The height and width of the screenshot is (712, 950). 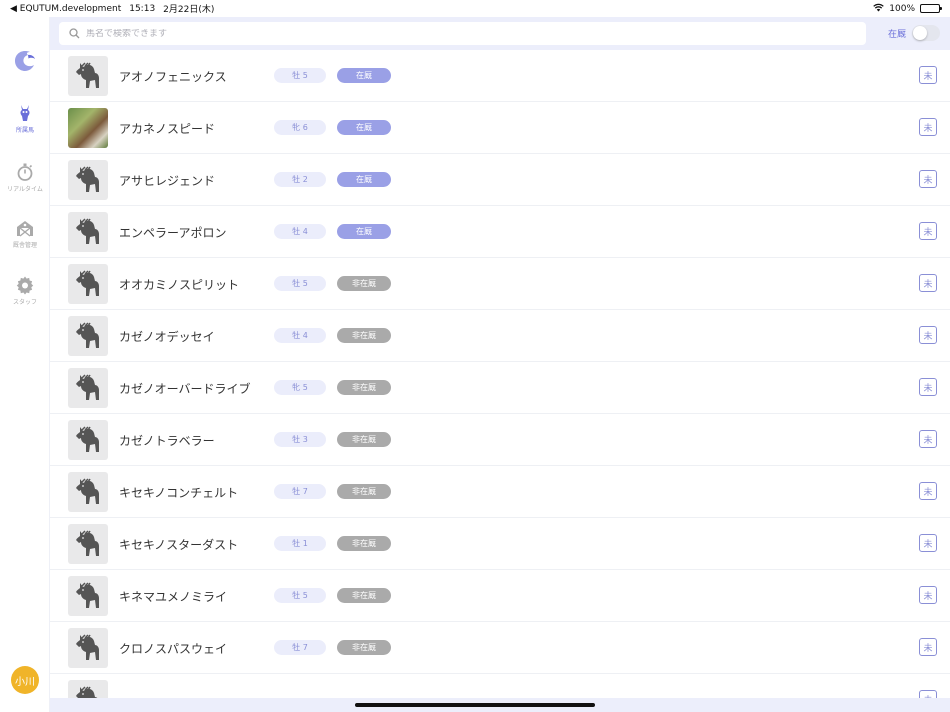 I want to click on in-stable-filter: 在厩, so click(x=914, y=33).